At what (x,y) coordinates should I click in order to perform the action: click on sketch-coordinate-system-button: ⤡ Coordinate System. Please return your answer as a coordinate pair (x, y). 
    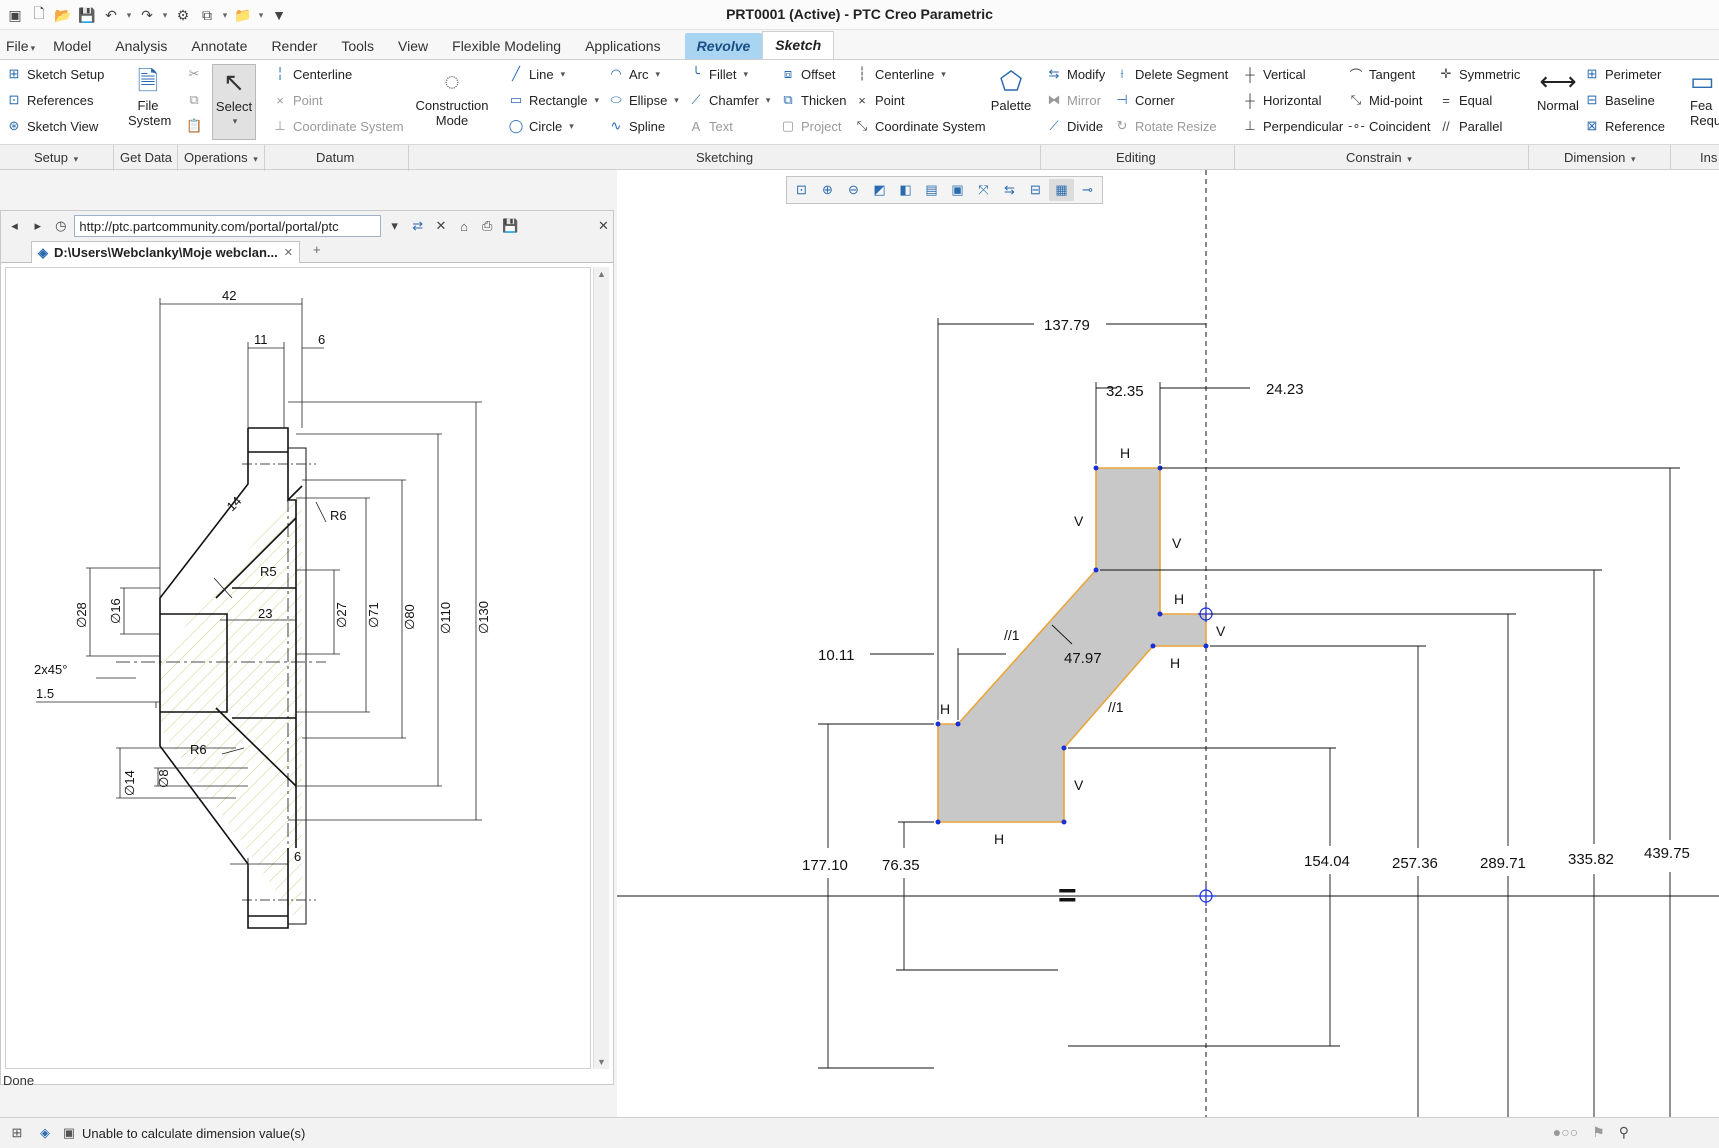
    Looking at the image, I should click on (920, 126).